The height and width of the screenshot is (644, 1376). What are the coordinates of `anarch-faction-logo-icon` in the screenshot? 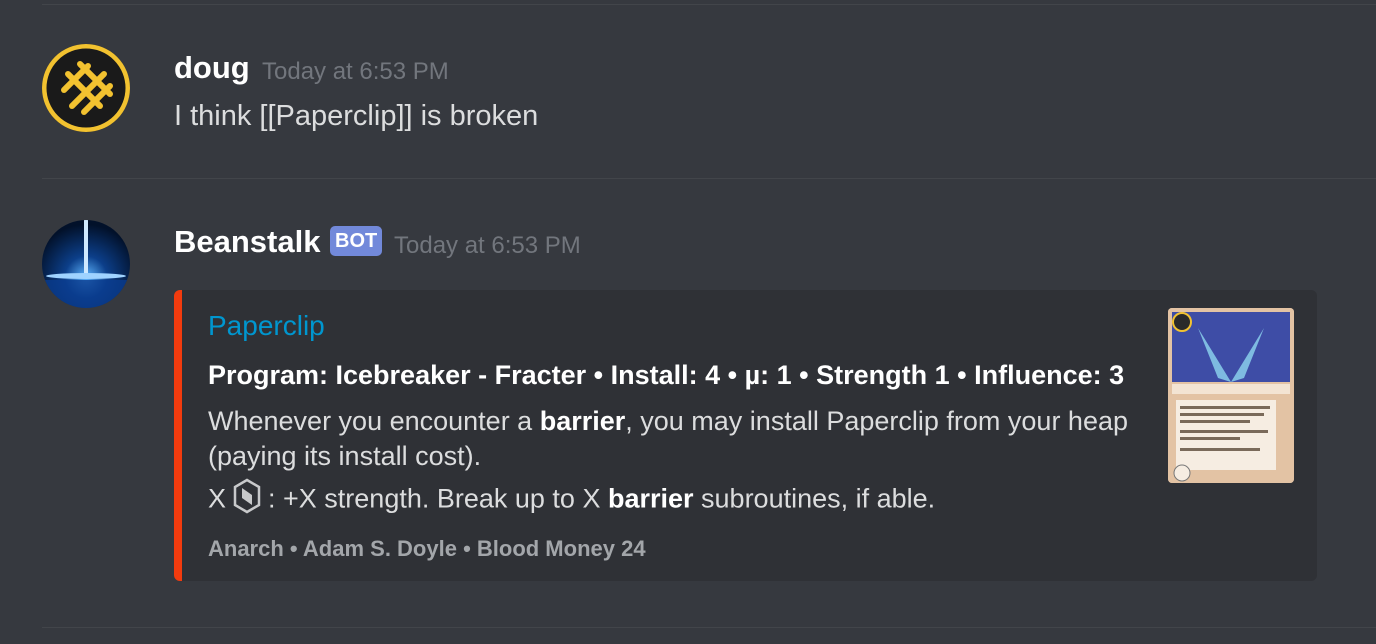 It's located at (86, 88).